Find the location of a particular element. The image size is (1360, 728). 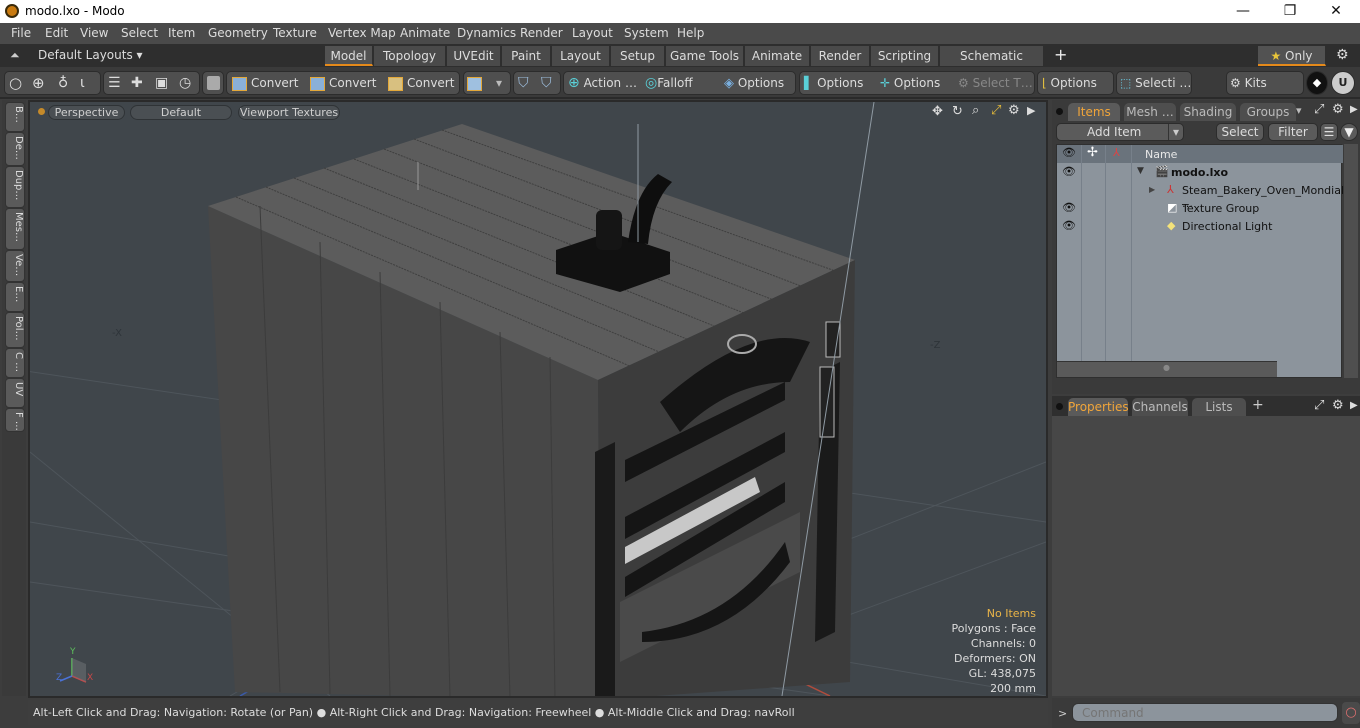

tab-paint: Paint is located at coordinates (526, 56).